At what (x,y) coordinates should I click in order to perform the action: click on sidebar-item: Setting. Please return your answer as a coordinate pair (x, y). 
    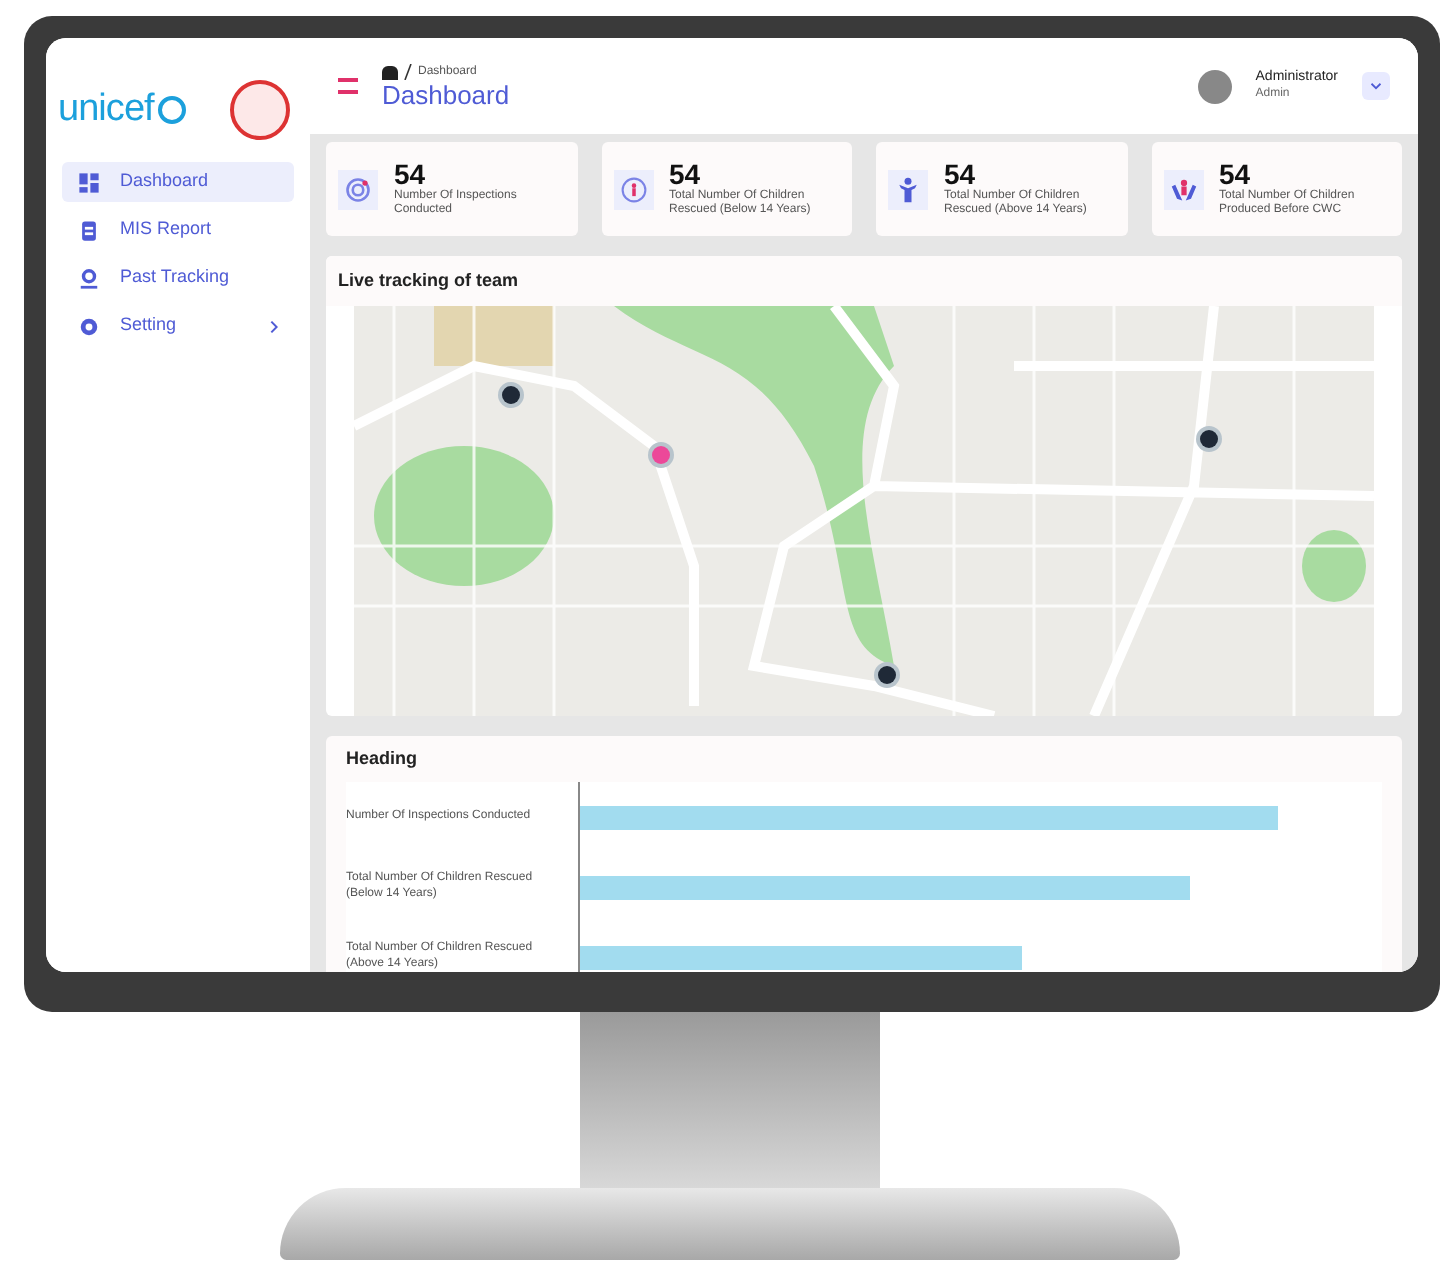
    Looking at the image, I should click on (178, 326).